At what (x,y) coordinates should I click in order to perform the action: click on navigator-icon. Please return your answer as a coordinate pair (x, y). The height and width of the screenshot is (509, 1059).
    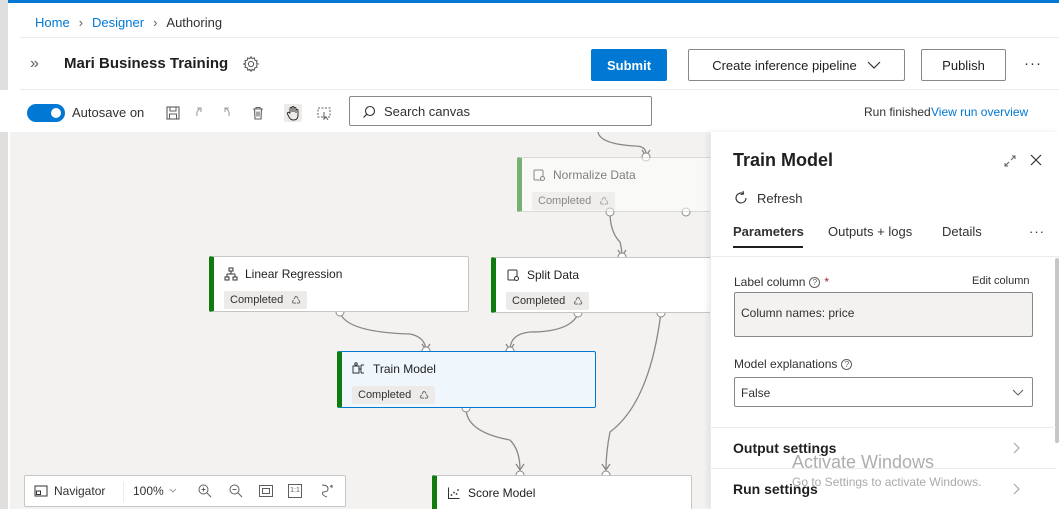
    Looking at the image, I should click on (41, 491).